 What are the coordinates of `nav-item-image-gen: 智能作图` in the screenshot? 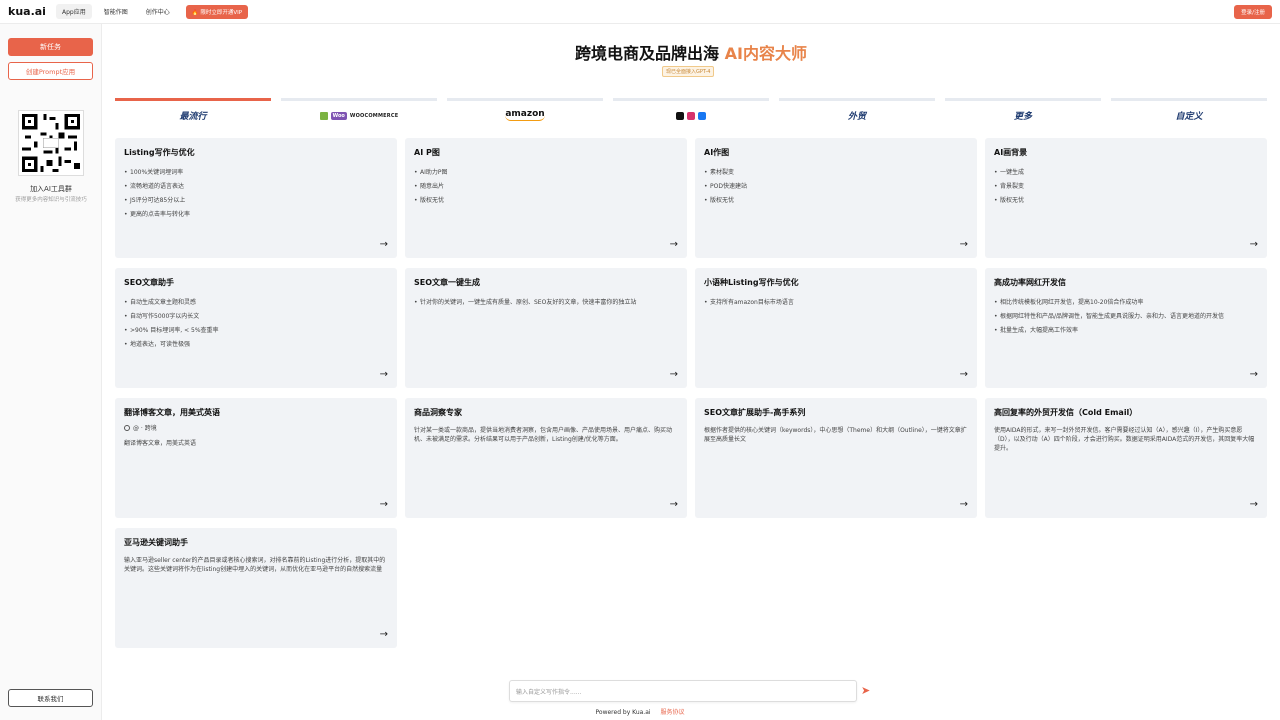 It's located at (116, 11).